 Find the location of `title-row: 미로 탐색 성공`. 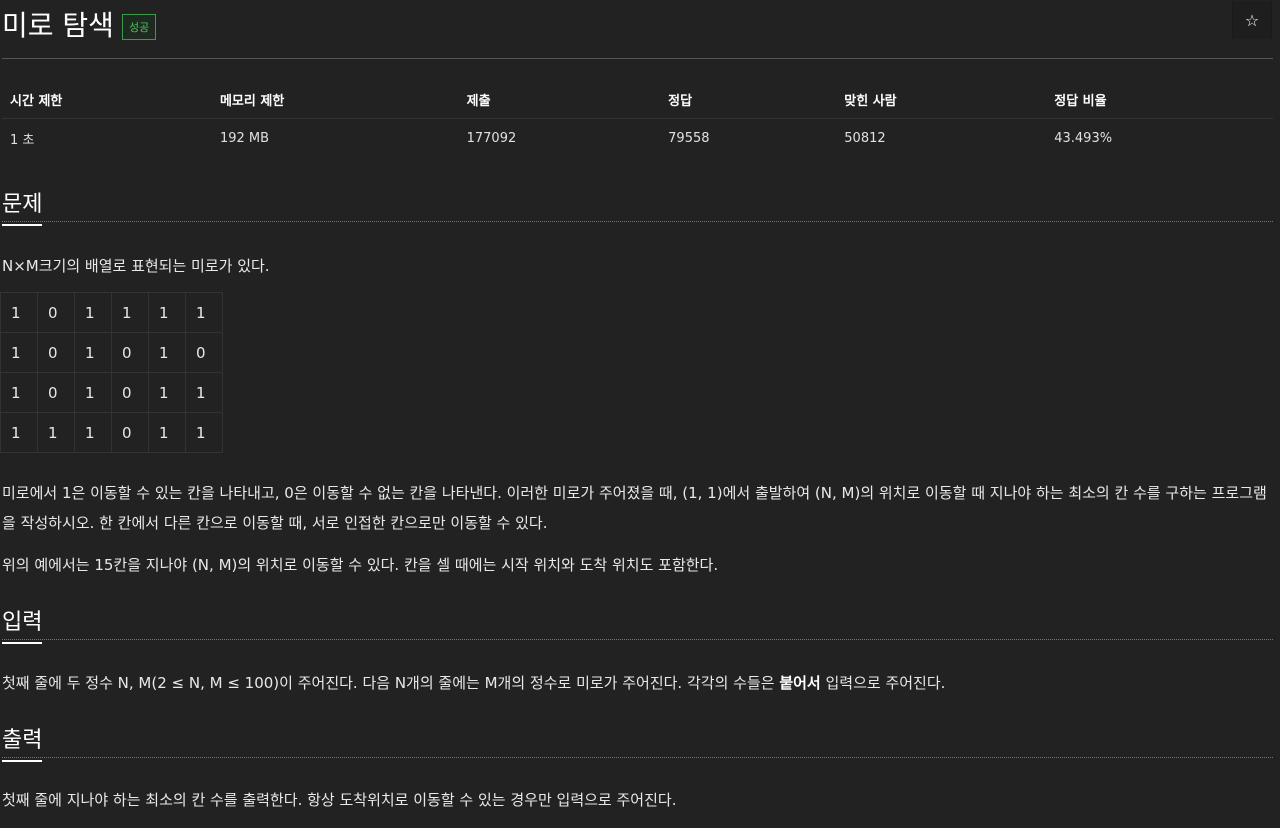

title-row: 미로 탐색 성공 is located at coordinates (79, 24).